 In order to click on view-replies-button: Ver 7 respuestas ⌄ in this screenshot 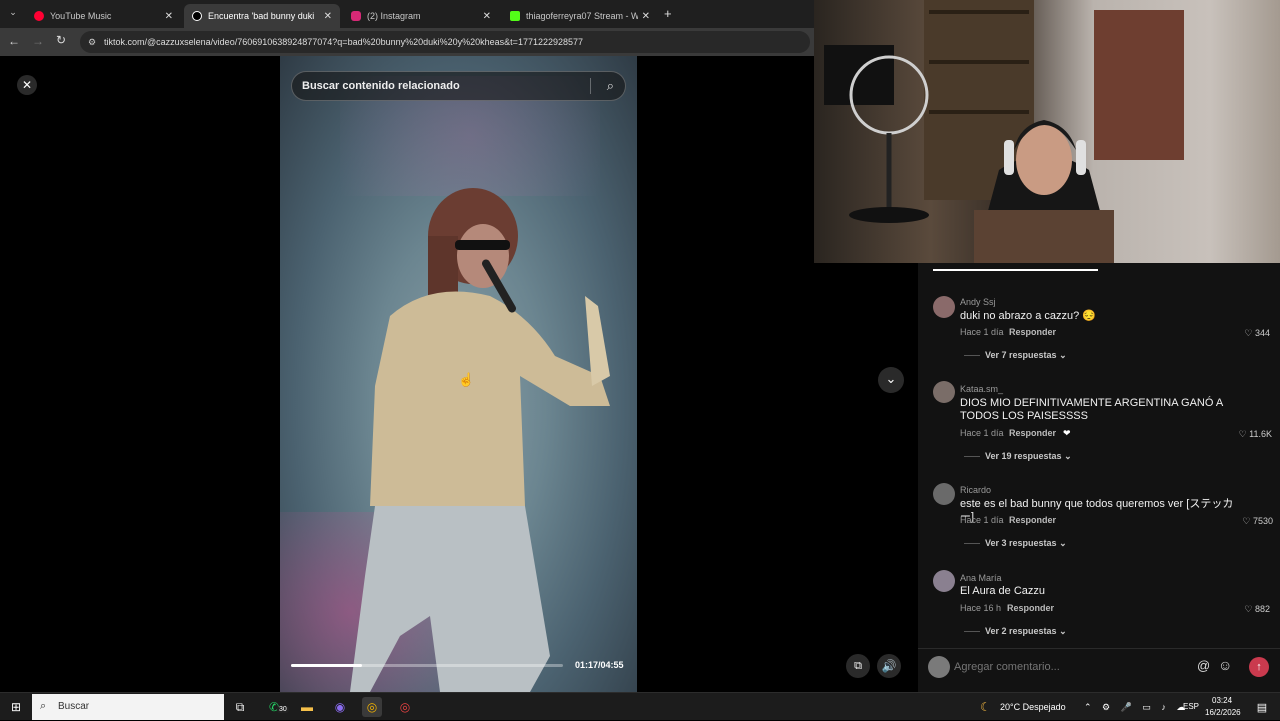, I will do `click(1026, 355)`.